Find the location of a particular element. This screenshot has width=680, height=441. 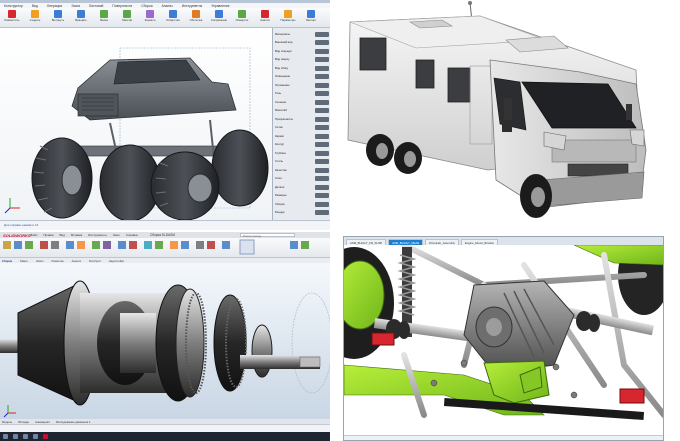

ribbon-tab: Листовой is located at coordinates (96, 6).